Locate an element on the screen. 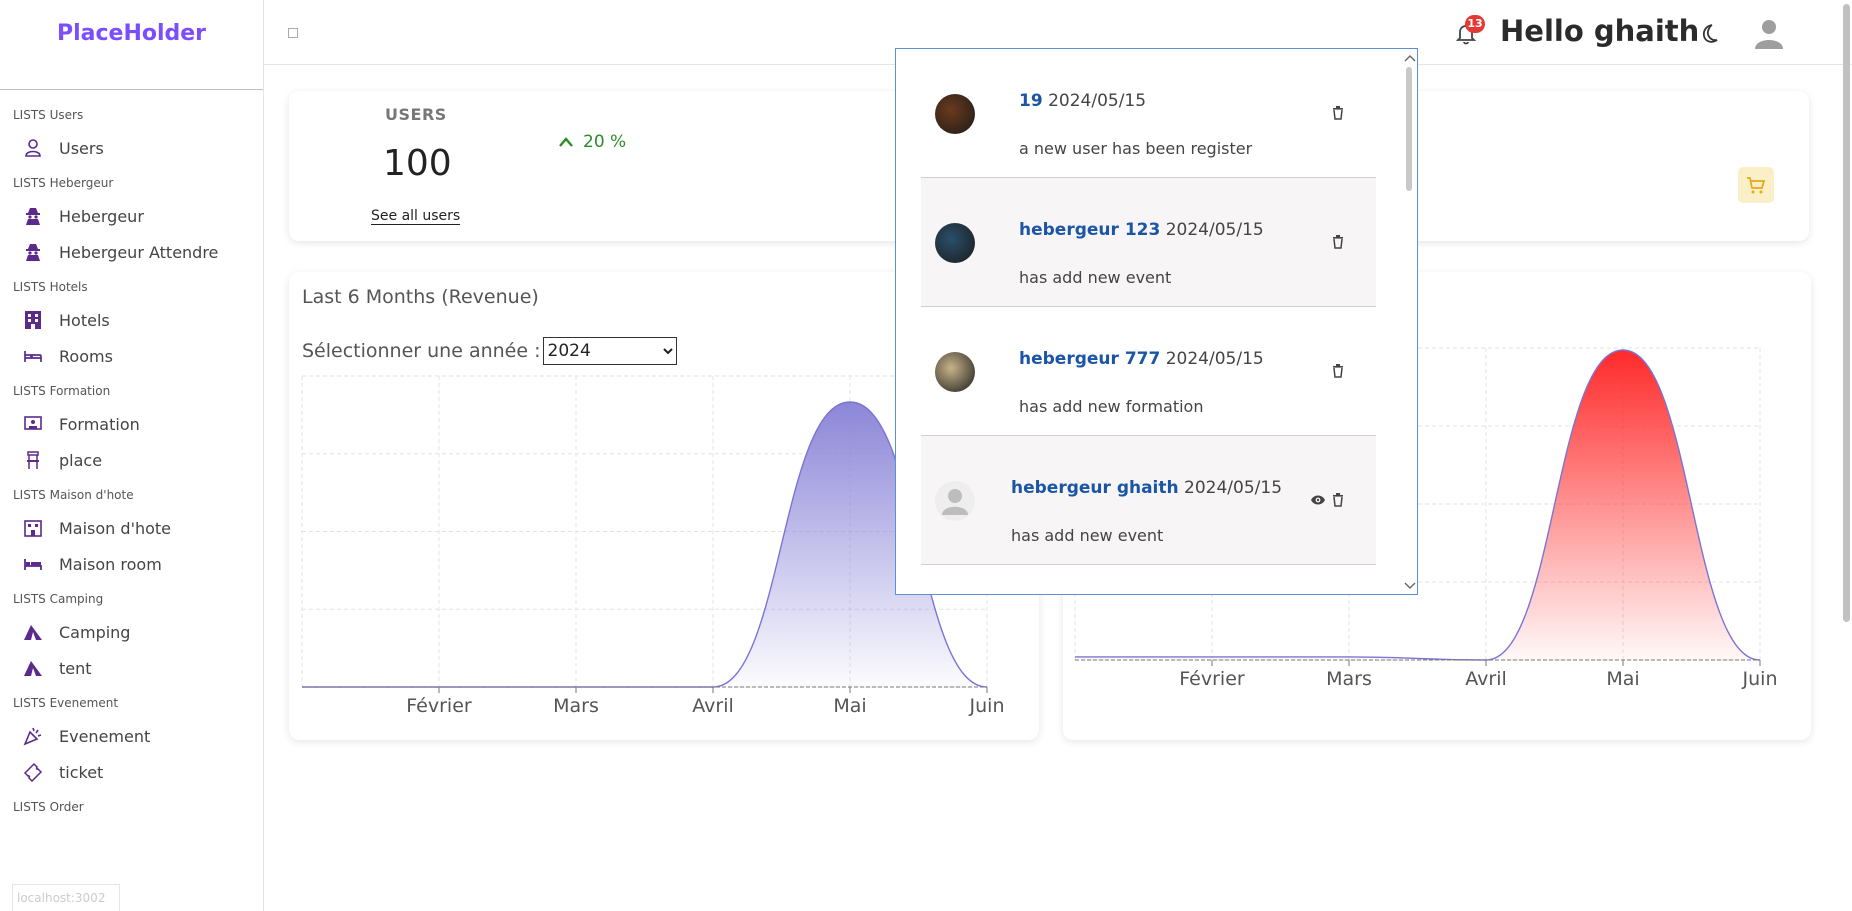 The width and height of the screenshot is (1852, 911). sidebar-item-maison-room: Maison room is located at coordinates (138, 564).